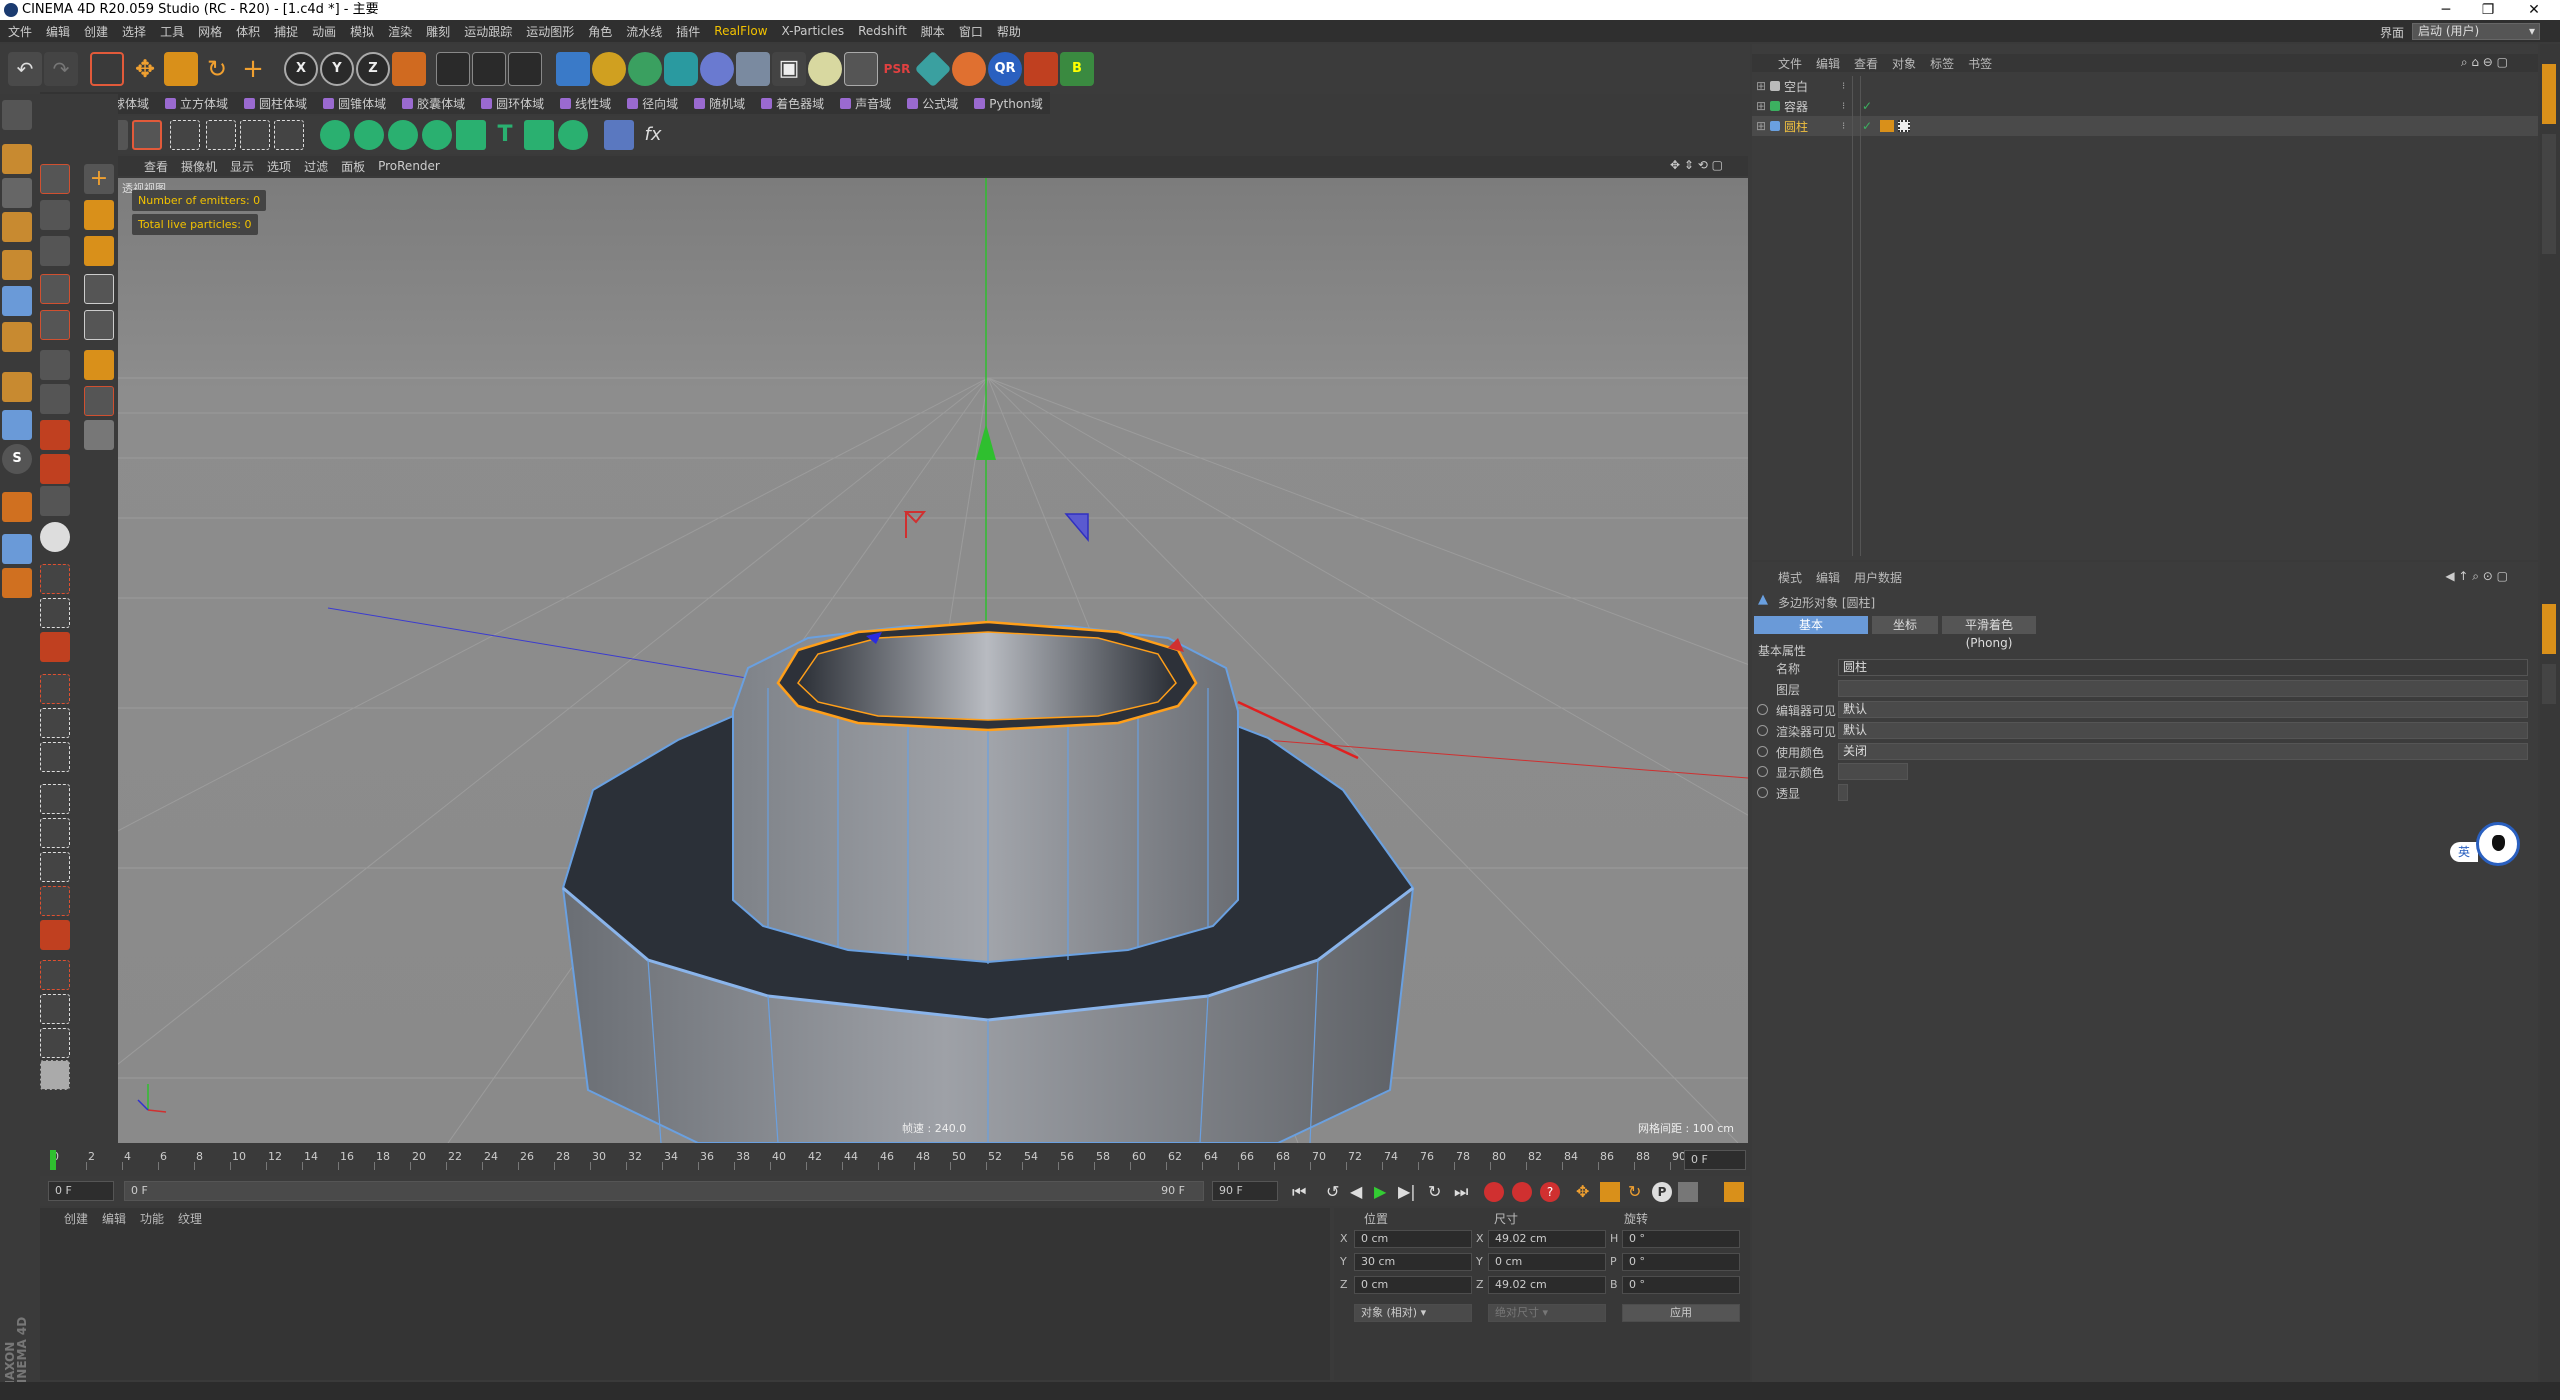  I want to click on record-button, so click(1494, 1192).